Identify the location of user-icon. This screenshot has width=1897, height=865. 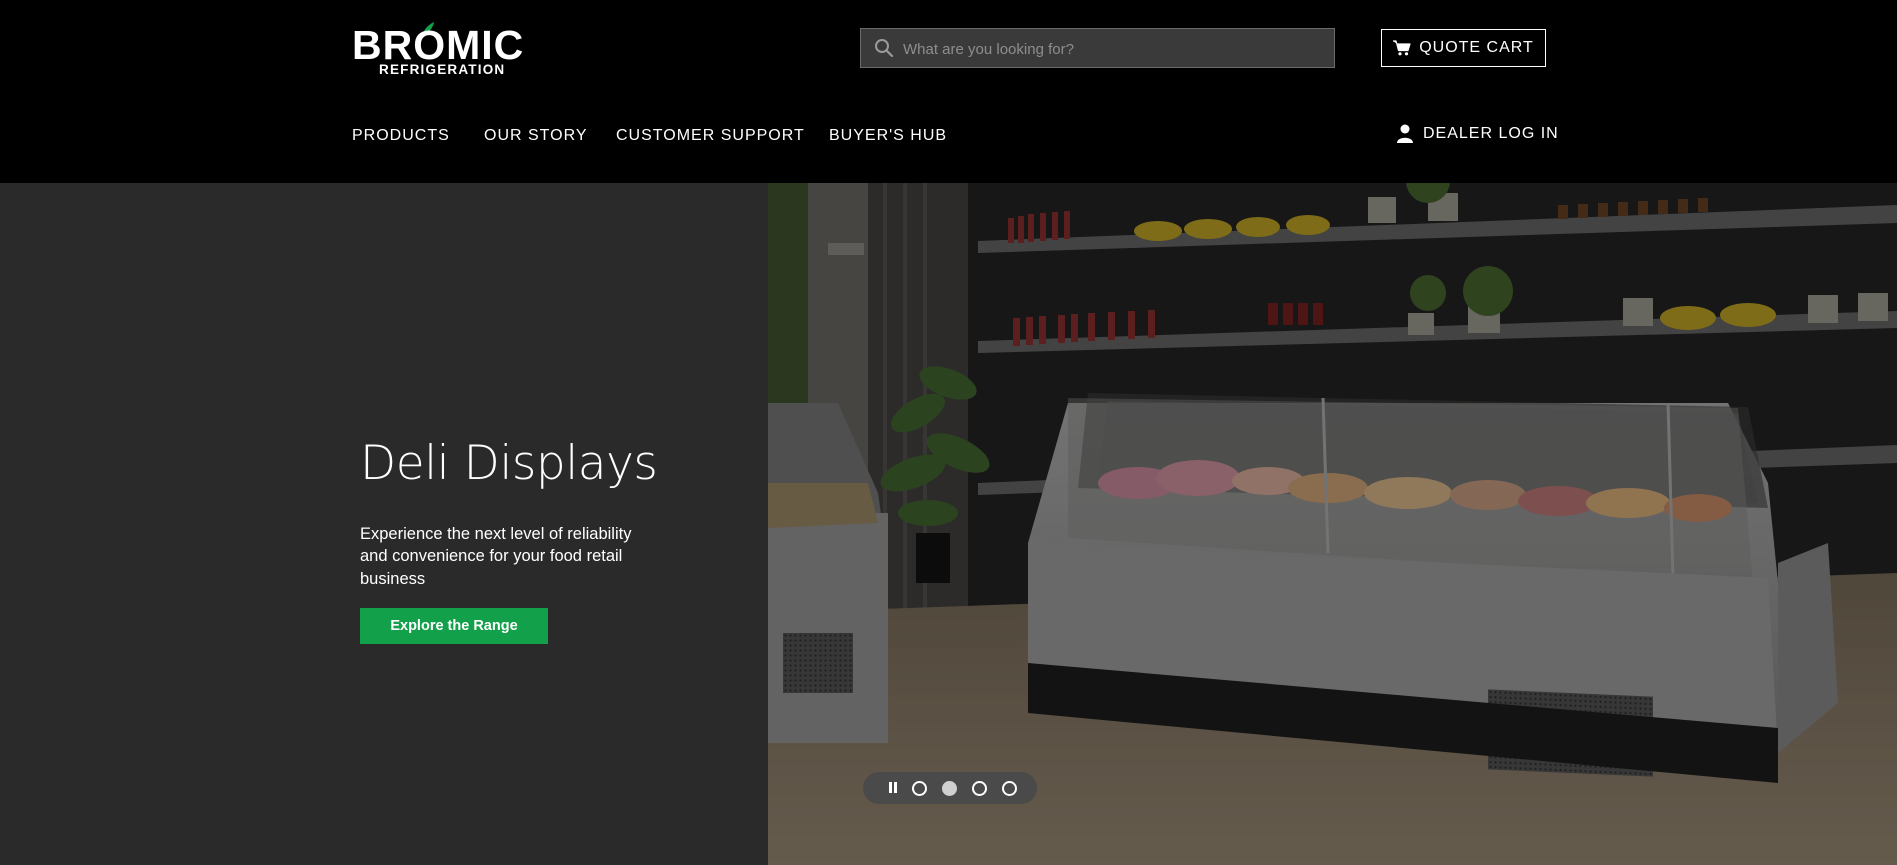
(1405, 133).